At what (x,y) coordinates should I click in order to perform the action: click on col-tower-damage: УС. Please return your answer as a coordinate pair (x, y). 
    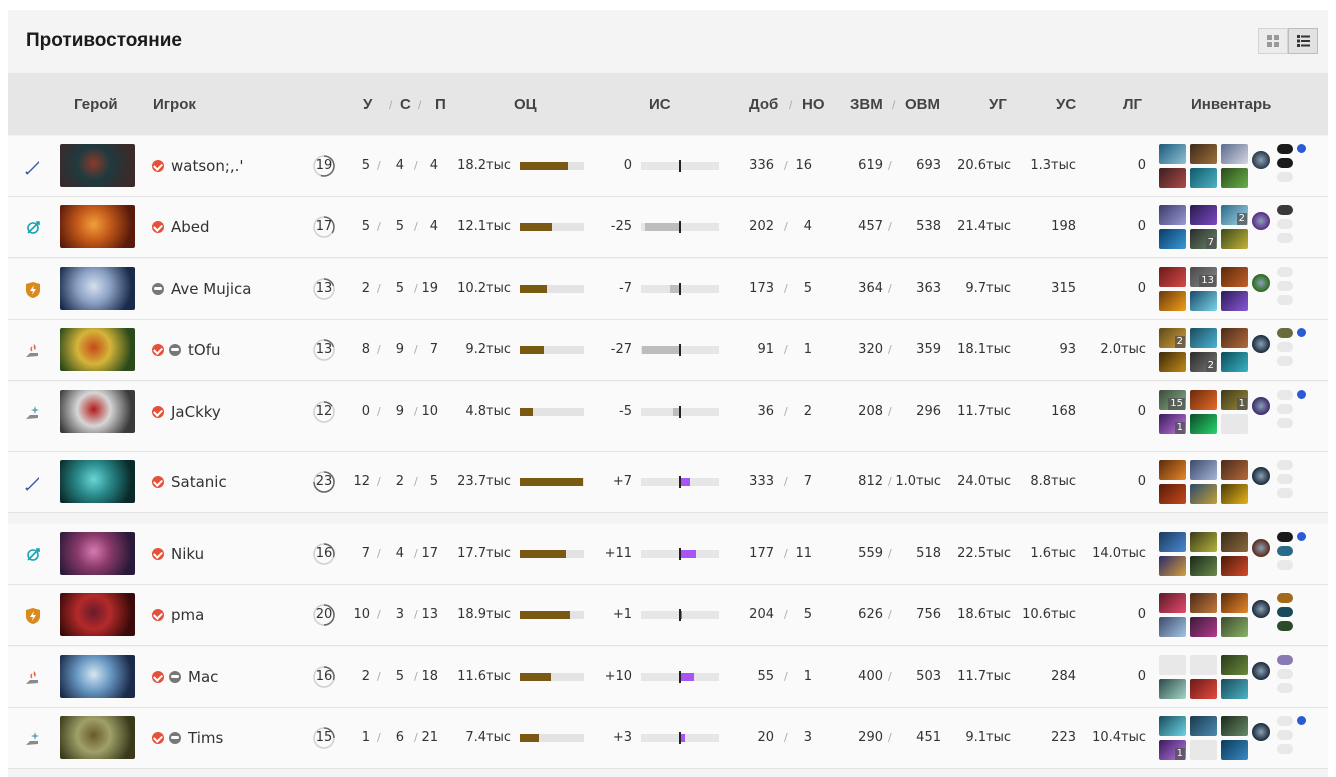
    Looking at the image, I should click on (1066, 104).